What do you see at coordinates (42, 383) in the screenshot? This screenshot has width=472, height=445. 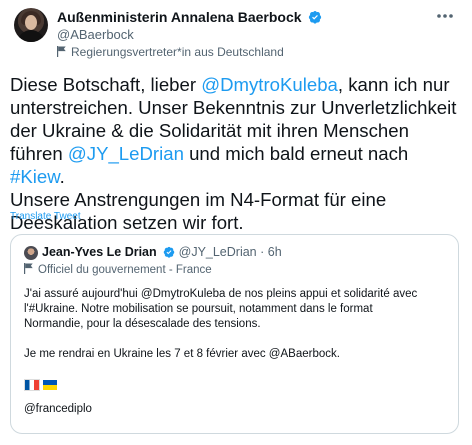 I see `quoted-flags` at bounding box center [42, 383].